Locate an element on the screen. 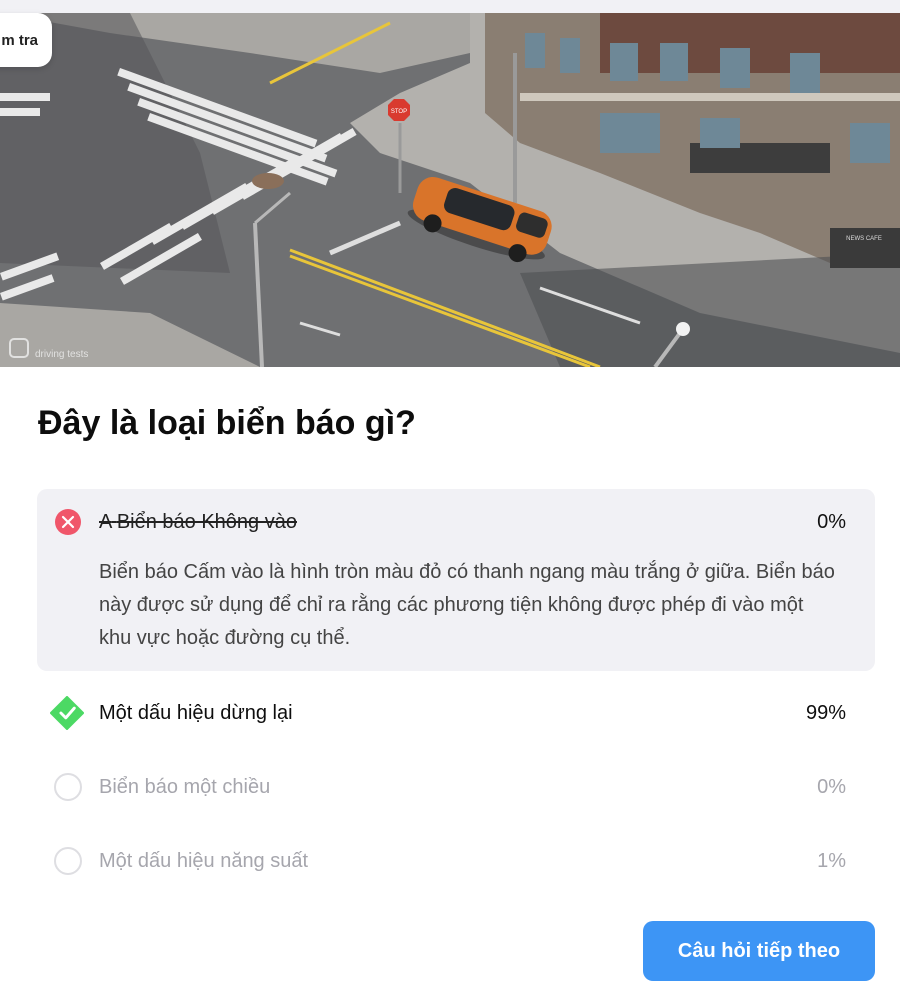 This screenshot has width=900, height=981. answer-option-d: Một dấu hiệu năng suất 1% is located at coordinates (456, 861).